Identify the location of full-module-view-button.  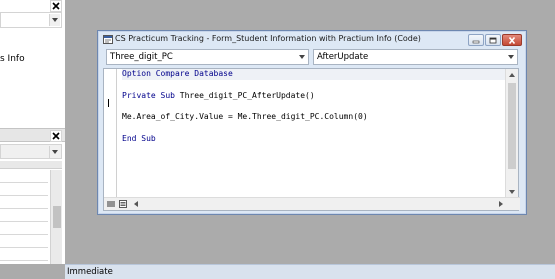
(123, 204).